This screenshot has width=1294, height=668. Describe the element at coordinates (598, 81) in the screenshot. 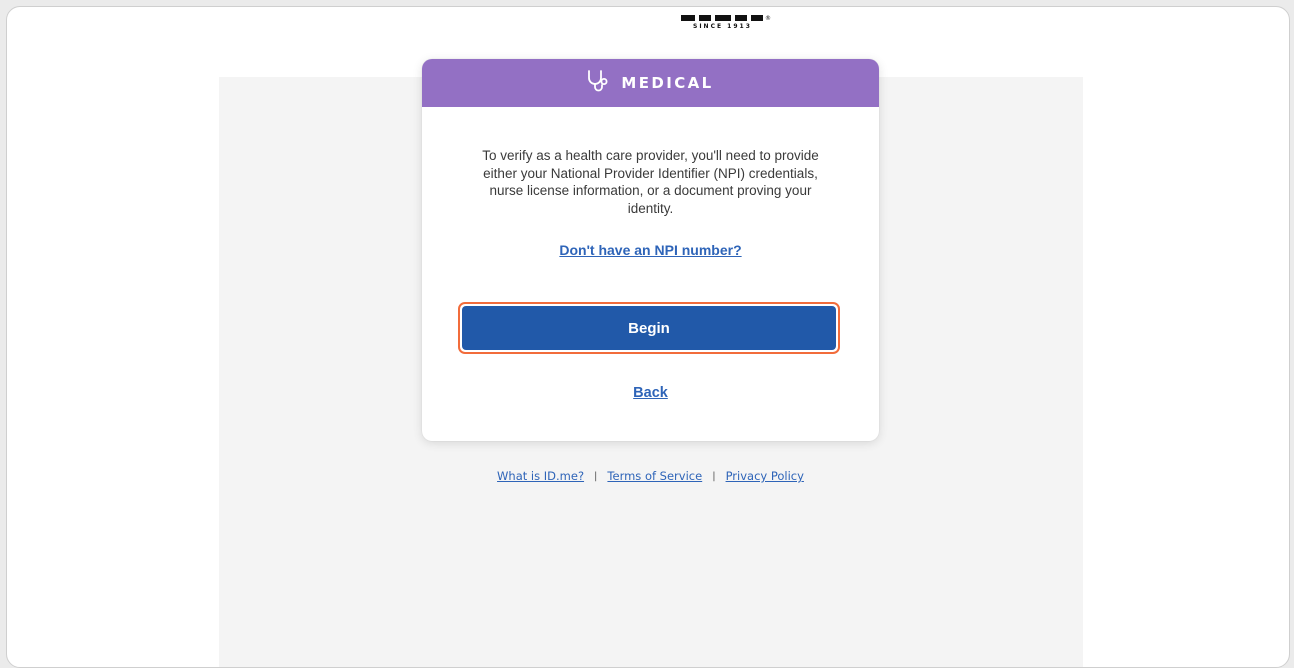

I see `stethoscope-icon` at that location.